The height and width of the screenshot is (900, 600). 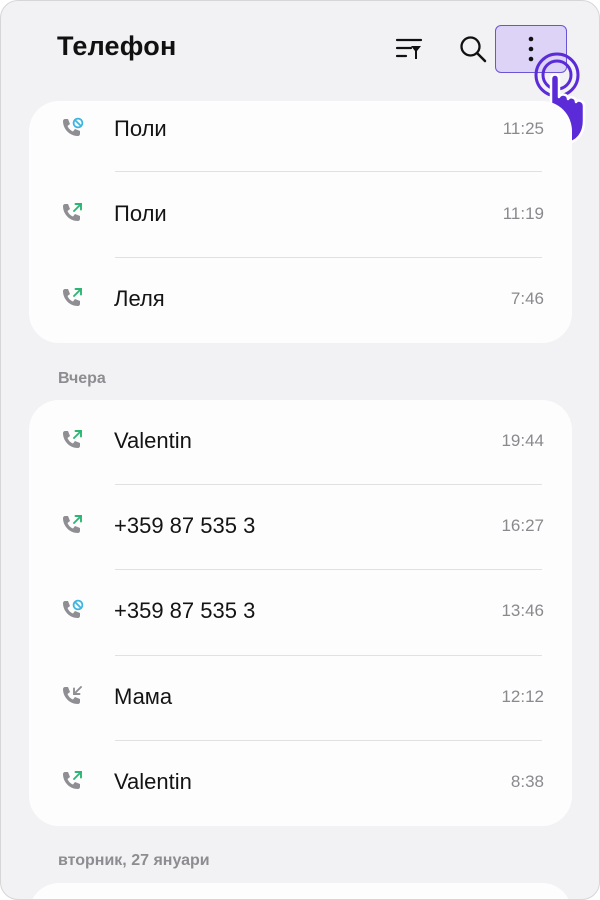 I want to click on call-log-item: Valentin 8:38, so click(x=300, y=783).